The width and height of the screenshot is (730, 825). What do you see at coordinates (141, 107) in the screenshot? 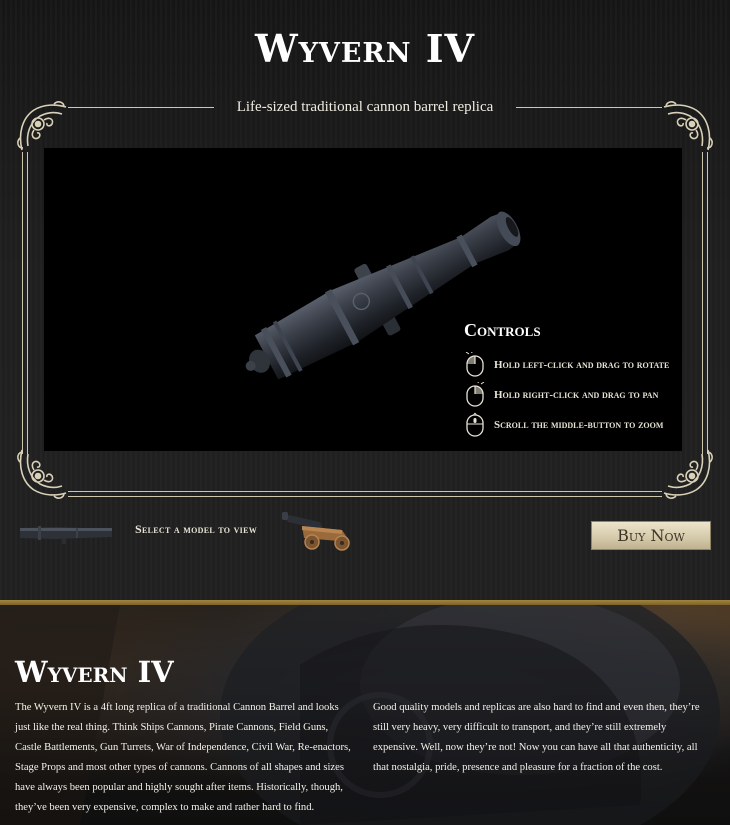
I see `frame-top-line-left` at bounding box center [141, 107].